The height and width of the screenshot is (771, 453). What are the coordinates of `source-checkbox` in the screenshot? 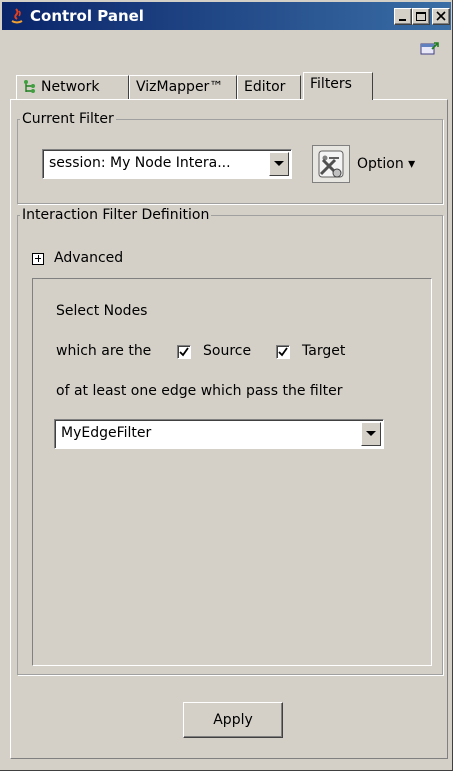 It's located at (184, 352).